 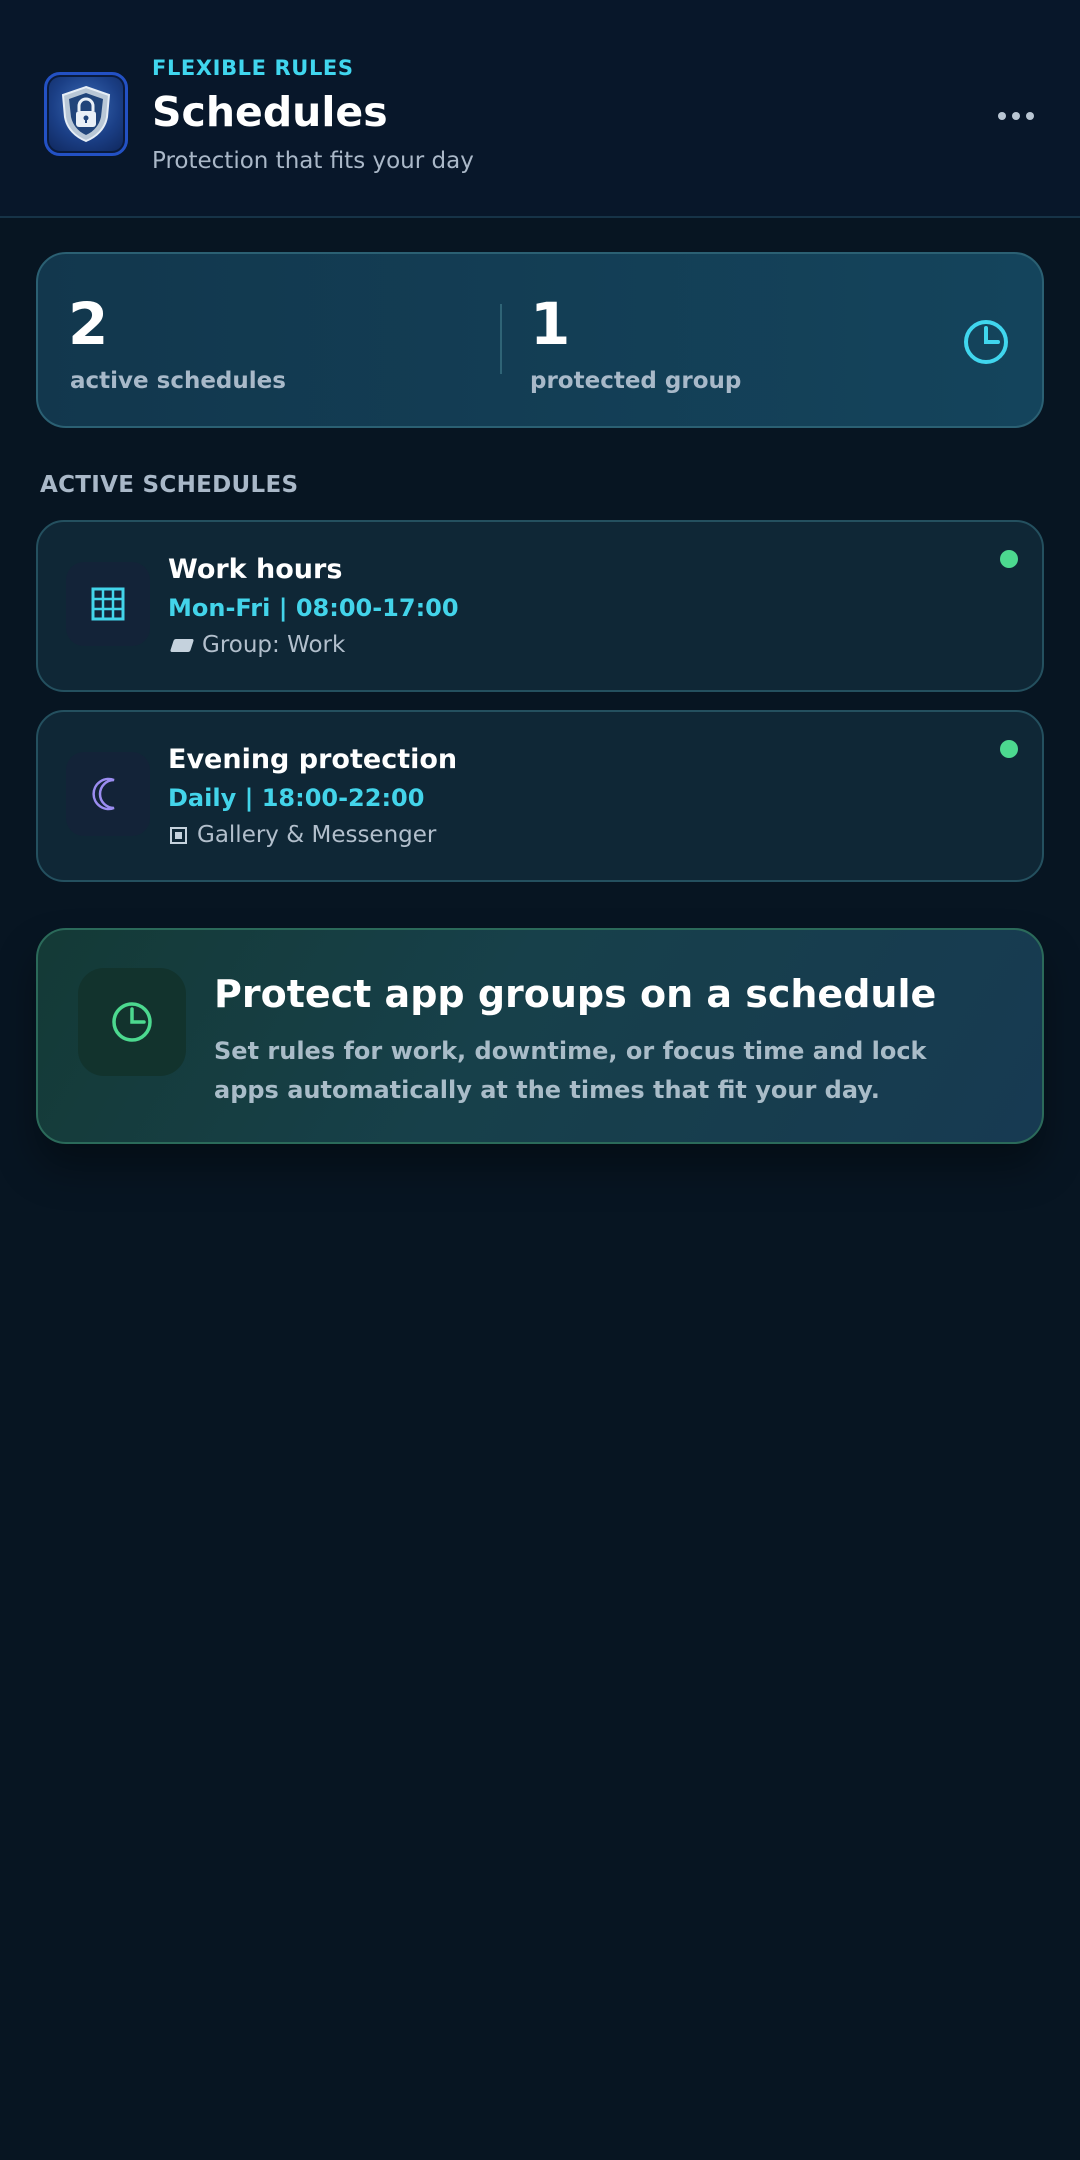 I want to click on active-schedules-label: active schedules, so click(x=178, y=381).